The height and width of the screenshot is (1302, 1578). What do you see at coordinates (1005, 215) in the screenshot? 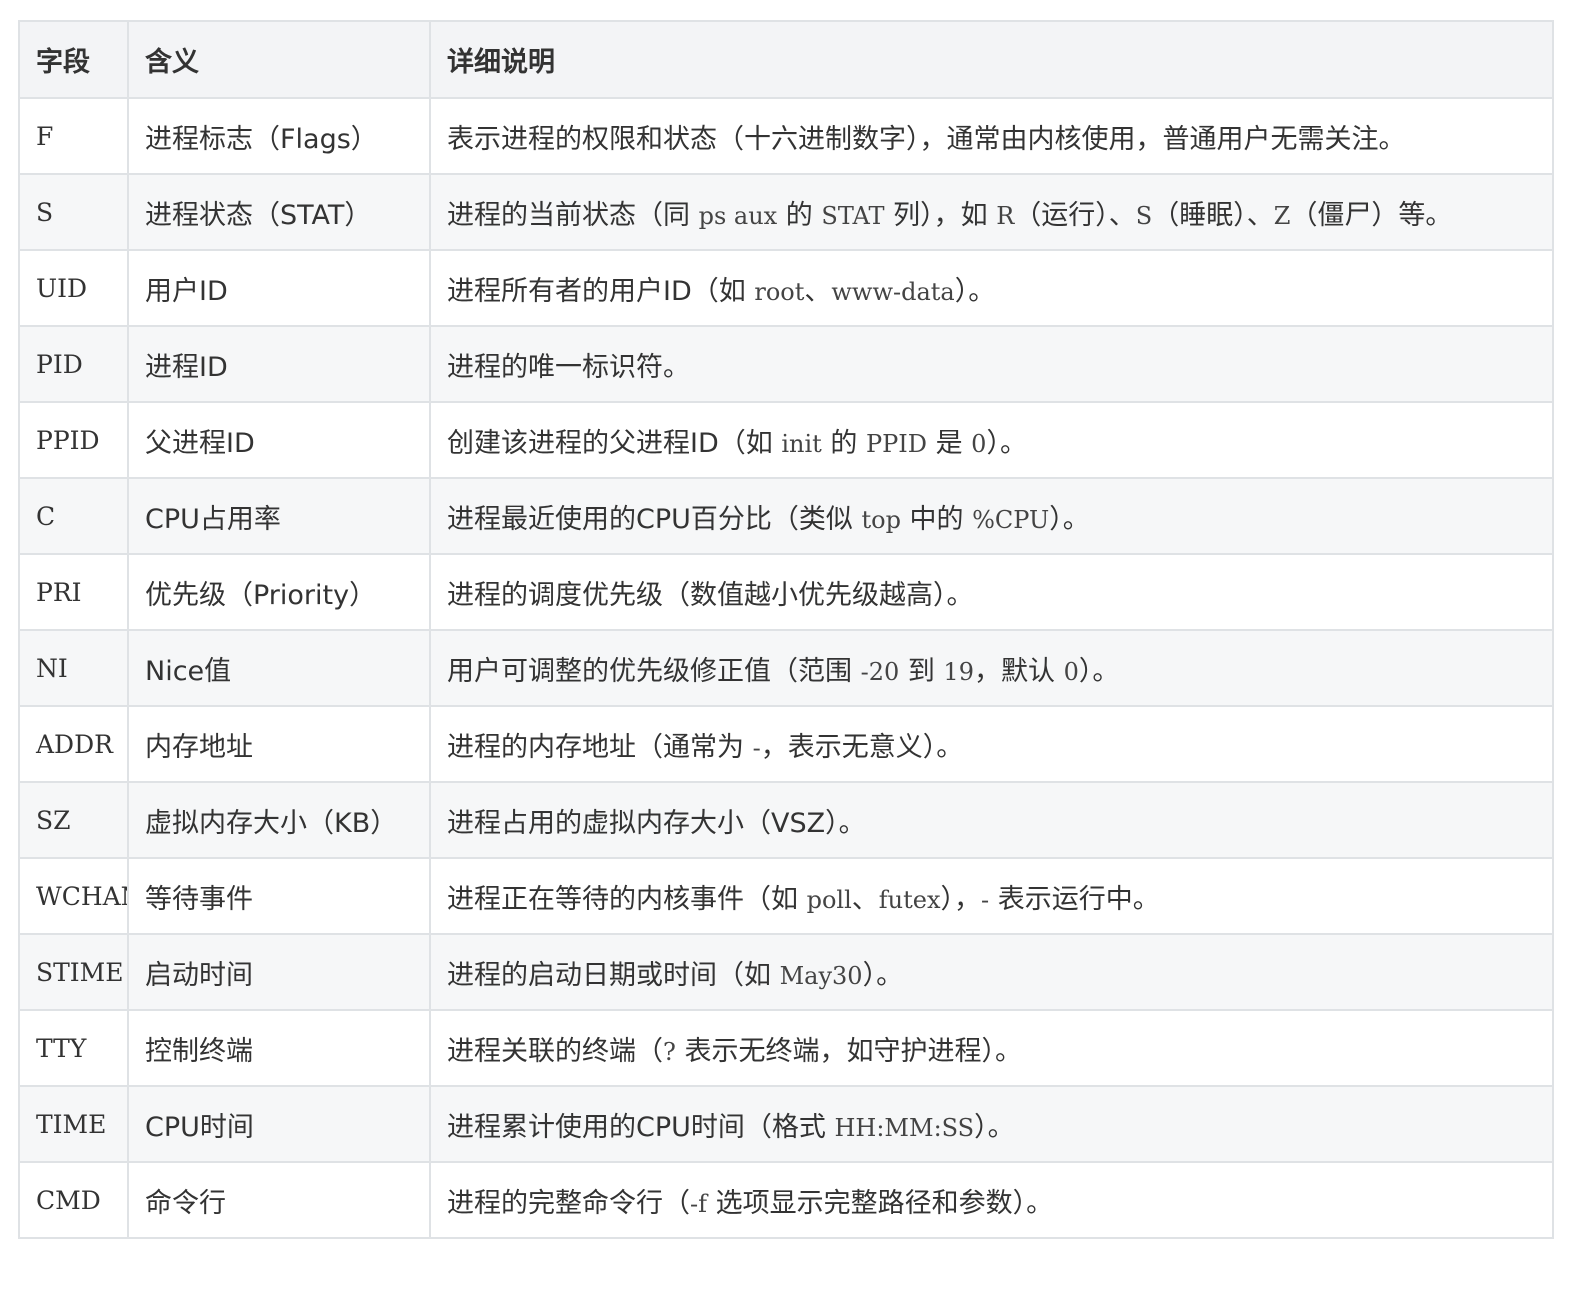
I see `inline-code: R` at bounding box center [1005, 215].